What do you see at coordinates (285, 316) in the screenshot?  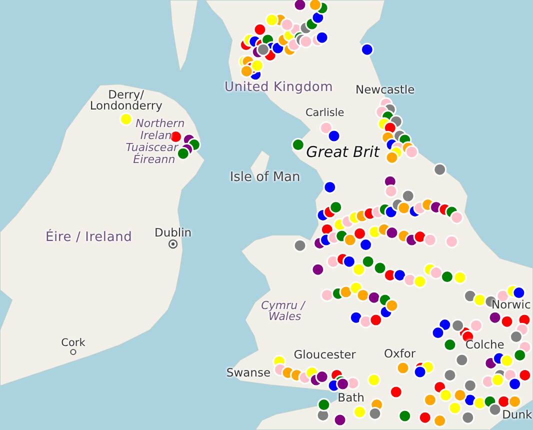 I see `place-label: Wales` at bounding box center [285, 316].